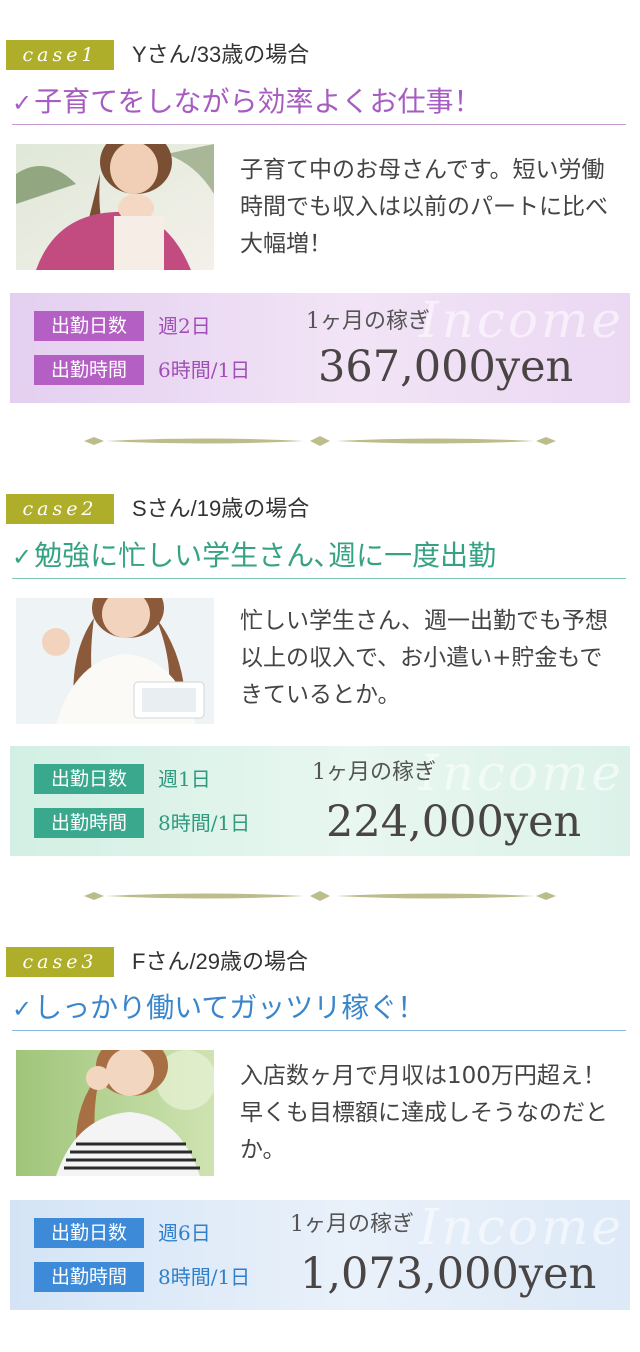 This screenshot has height=1352, width=640. Describe the element at coordinates (424, 1113) in the screenshot. I see `case-description: 入店数ヶ月で月収は100万円超え！早くも目標額に達成しそうなのだとか。` at that location.